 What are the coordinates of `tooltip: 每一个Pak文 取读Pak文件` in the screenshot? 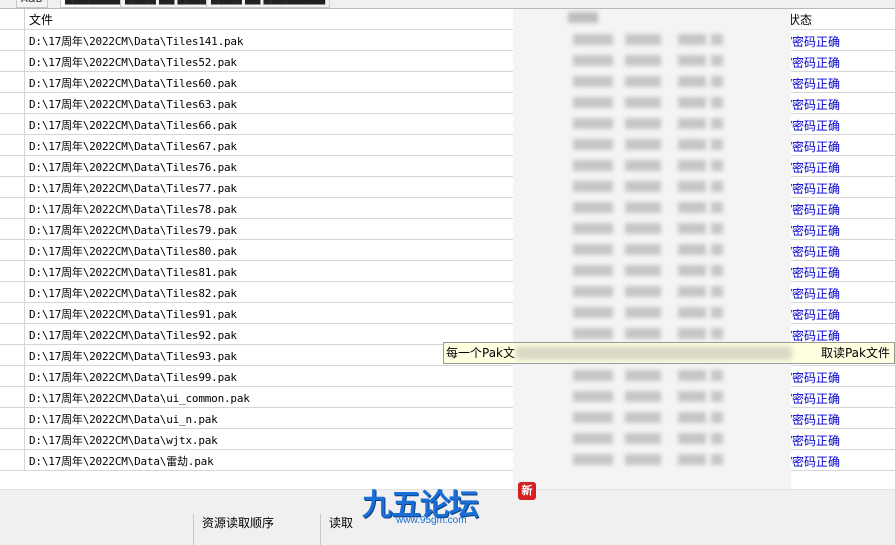 It's located at (669, 353).